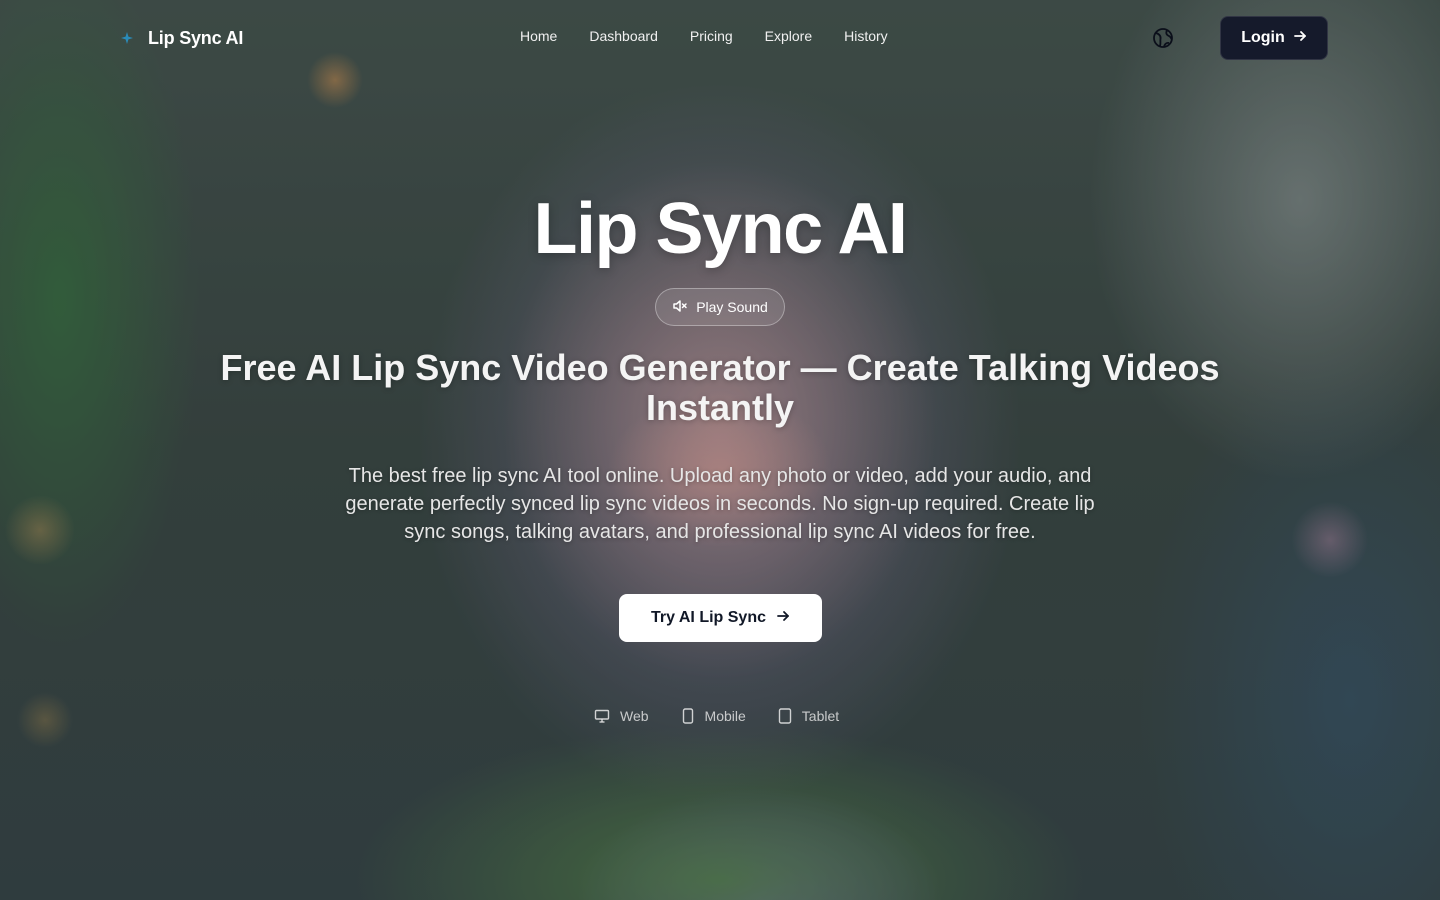 The image size is (1440, 900). I want to click on login-button: Login, so click(1274, 38).